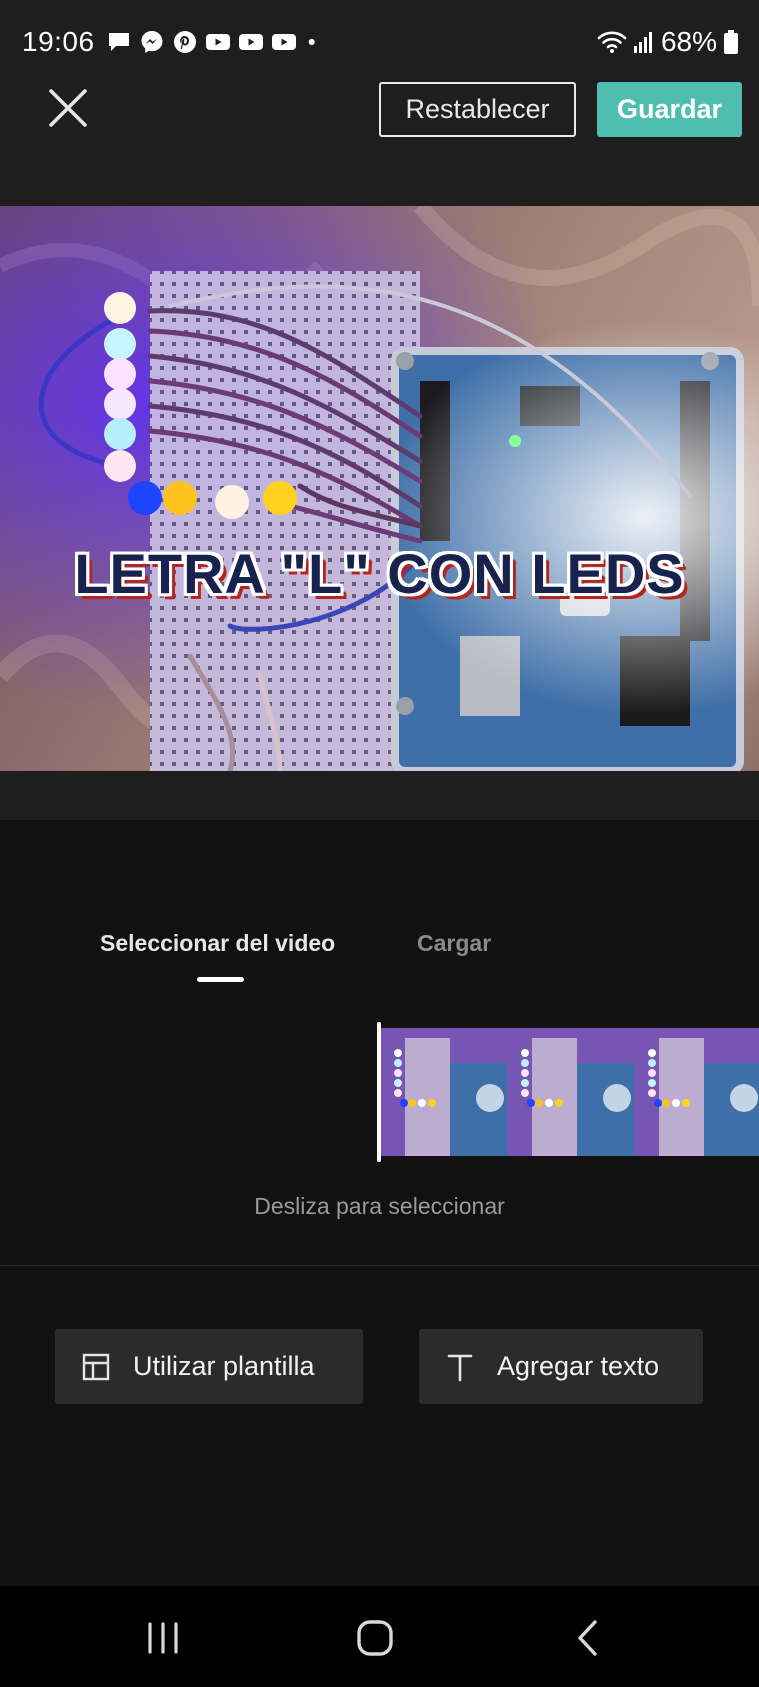  Describe the element at coordinates (163, 1638) in the screenshot. I see `recent-apps-icon` at that location.